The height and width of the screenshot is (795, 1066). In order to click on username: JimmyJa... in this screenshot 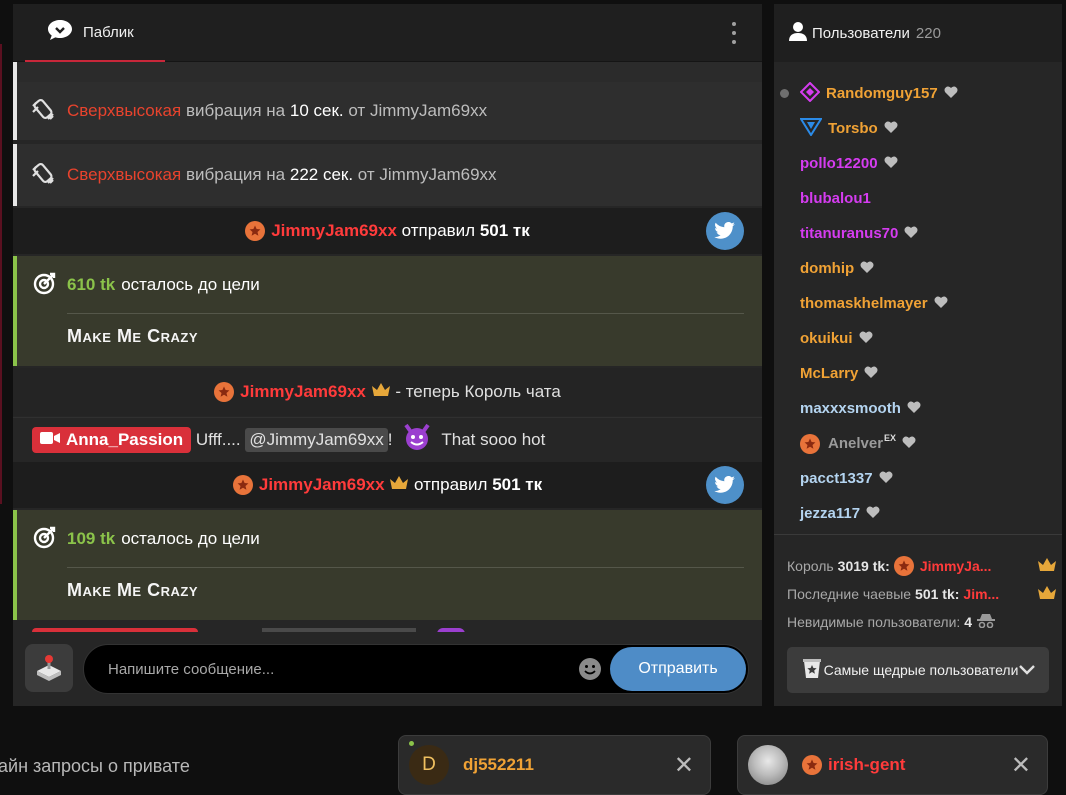, I will do `click(956, 566)`.